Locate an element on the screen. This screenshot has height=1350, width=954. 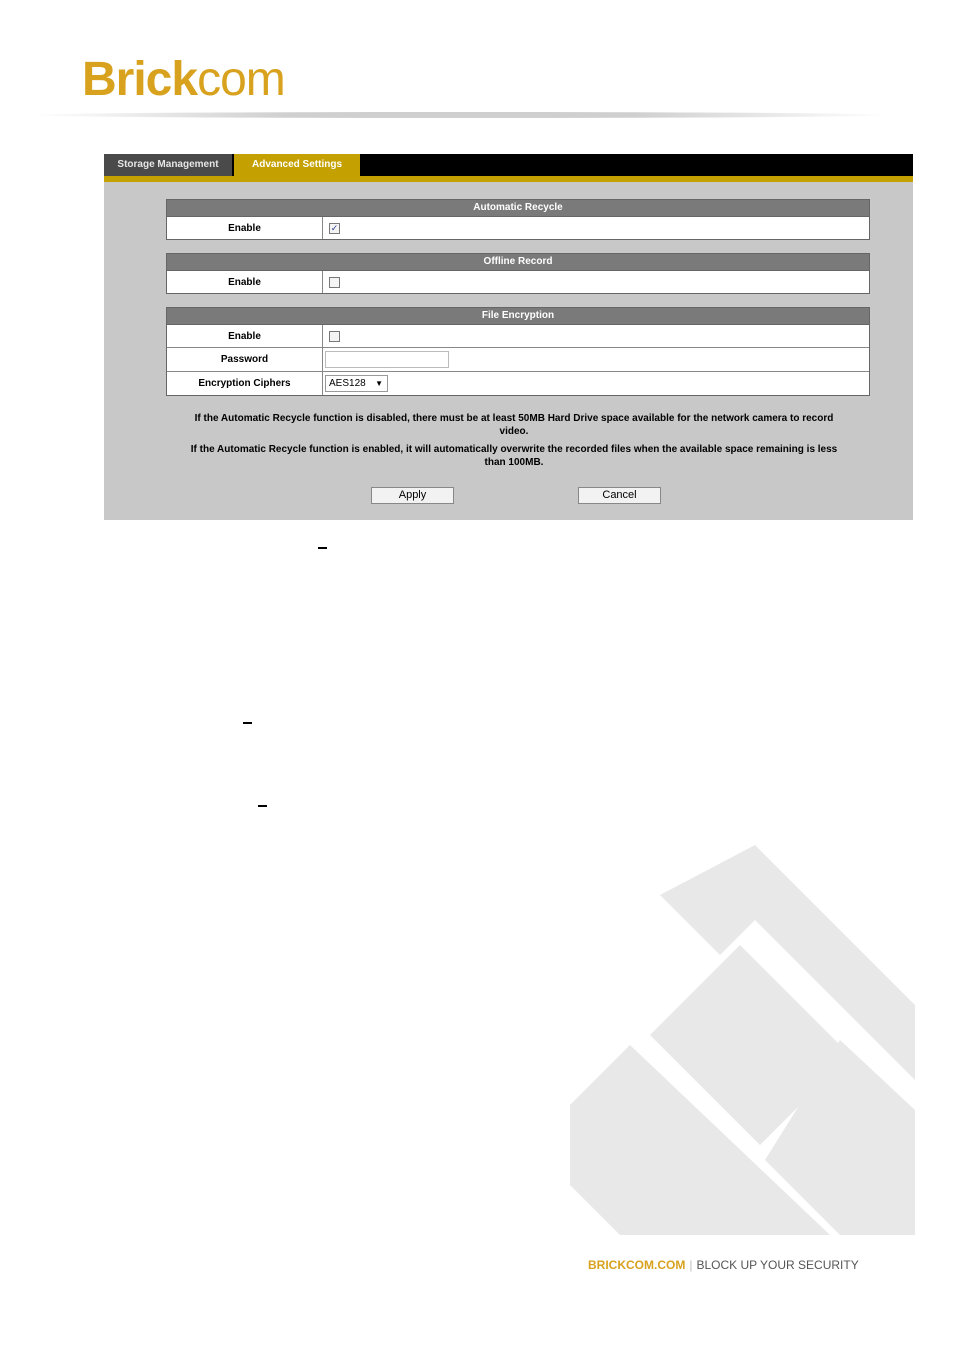
tab-underline is located at coordinates (508, 179).